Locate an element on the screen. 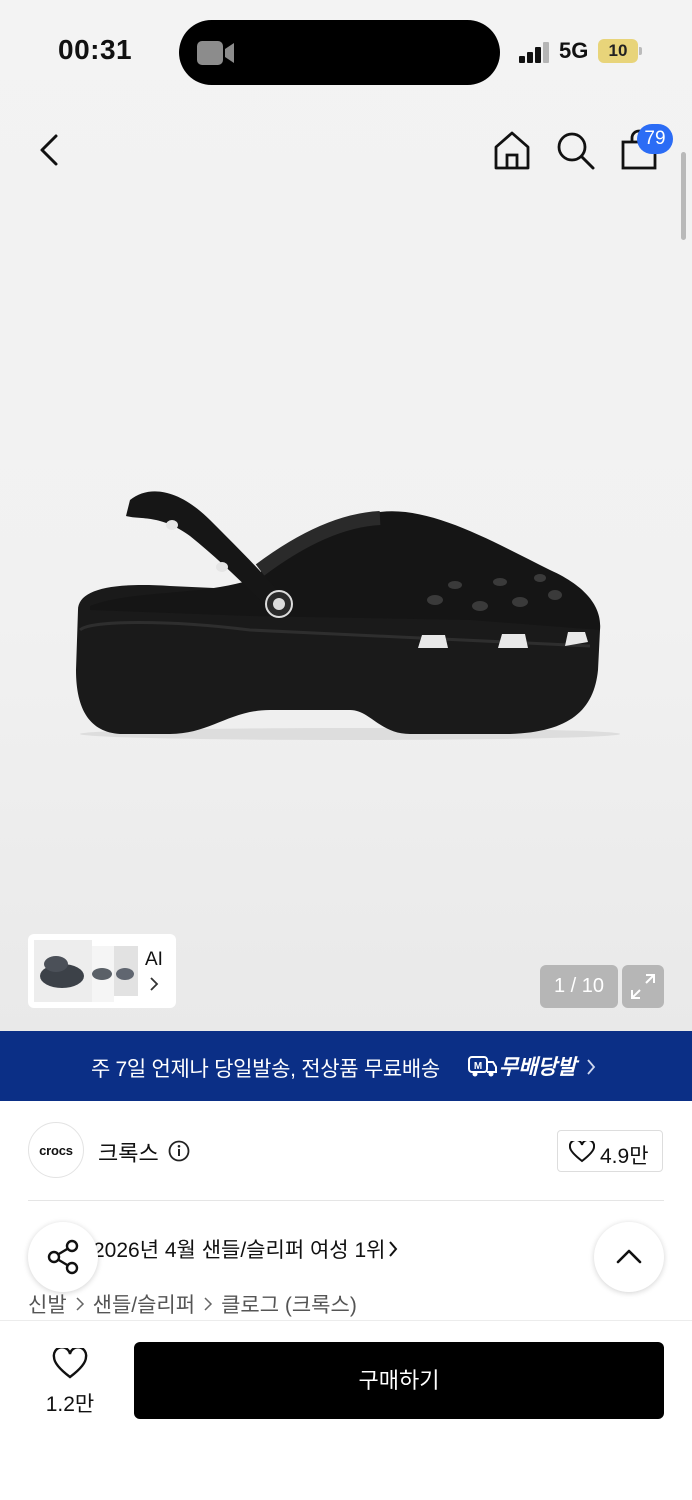  battery-level: 10 is located at coordinates (618, 51).